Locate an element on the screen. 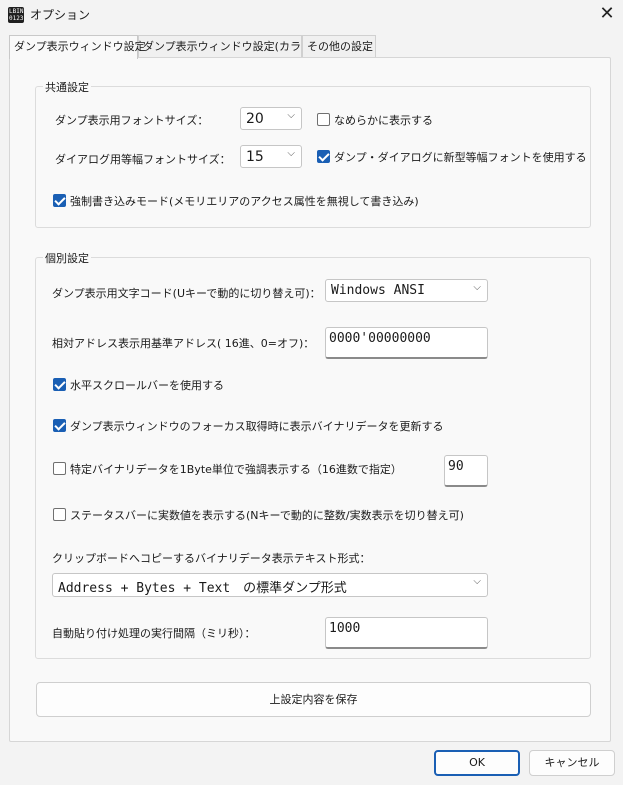 The width and height of the screenshot is (623, 785). force-write-label: 強制書き込みモード(メモリエリアのアクセス属性を無視して書き込み) is located at coordinates (244, 201).